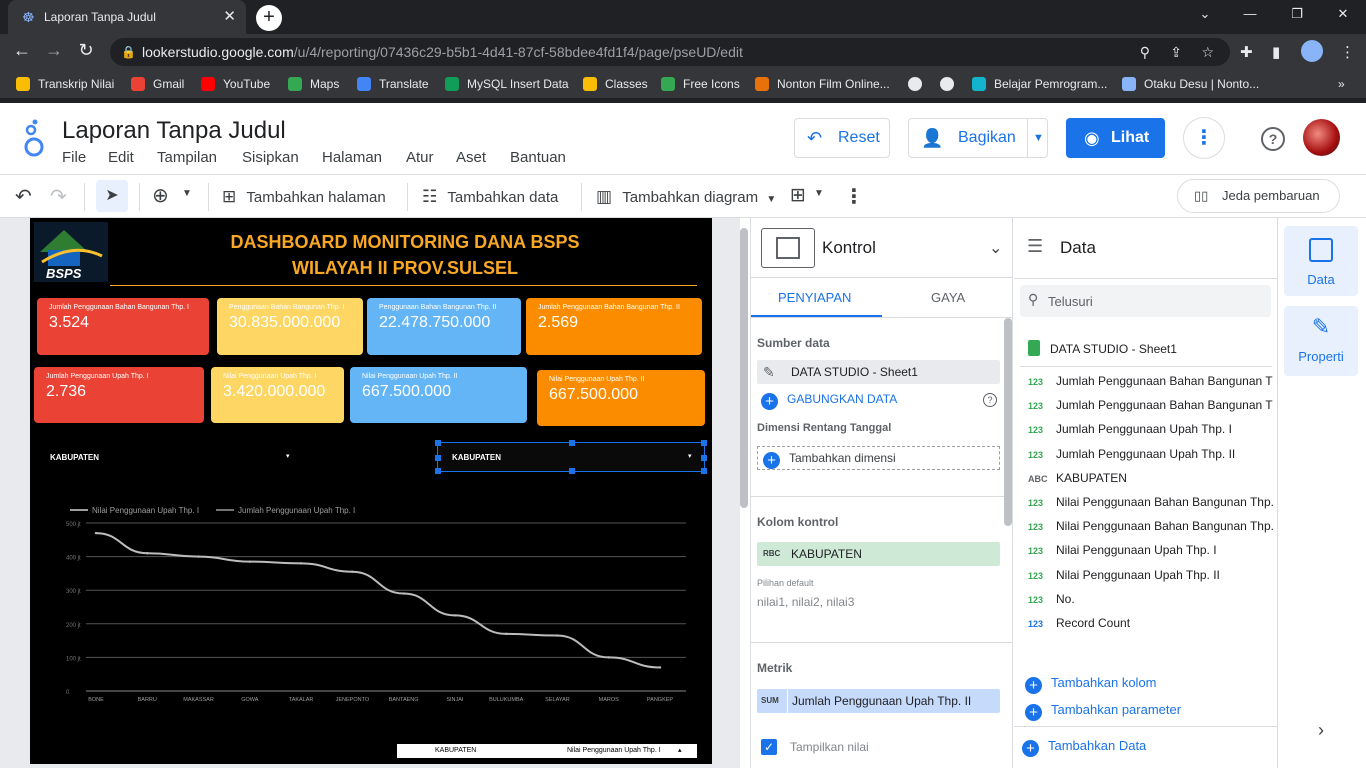 This screenshot has height=768, width=1366. What do you see at coordinates (1321, 730) in the screenshot?
I see `chevron-right-icon: ›` at bounding box center [1321, 730].